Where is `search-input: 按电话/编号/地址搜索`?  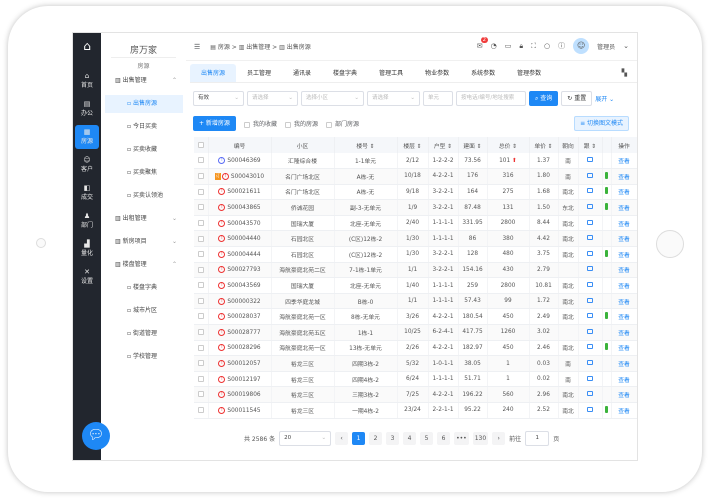 search-input: 按电话/编号/地址搜索 is located at coordinates (491, 98).